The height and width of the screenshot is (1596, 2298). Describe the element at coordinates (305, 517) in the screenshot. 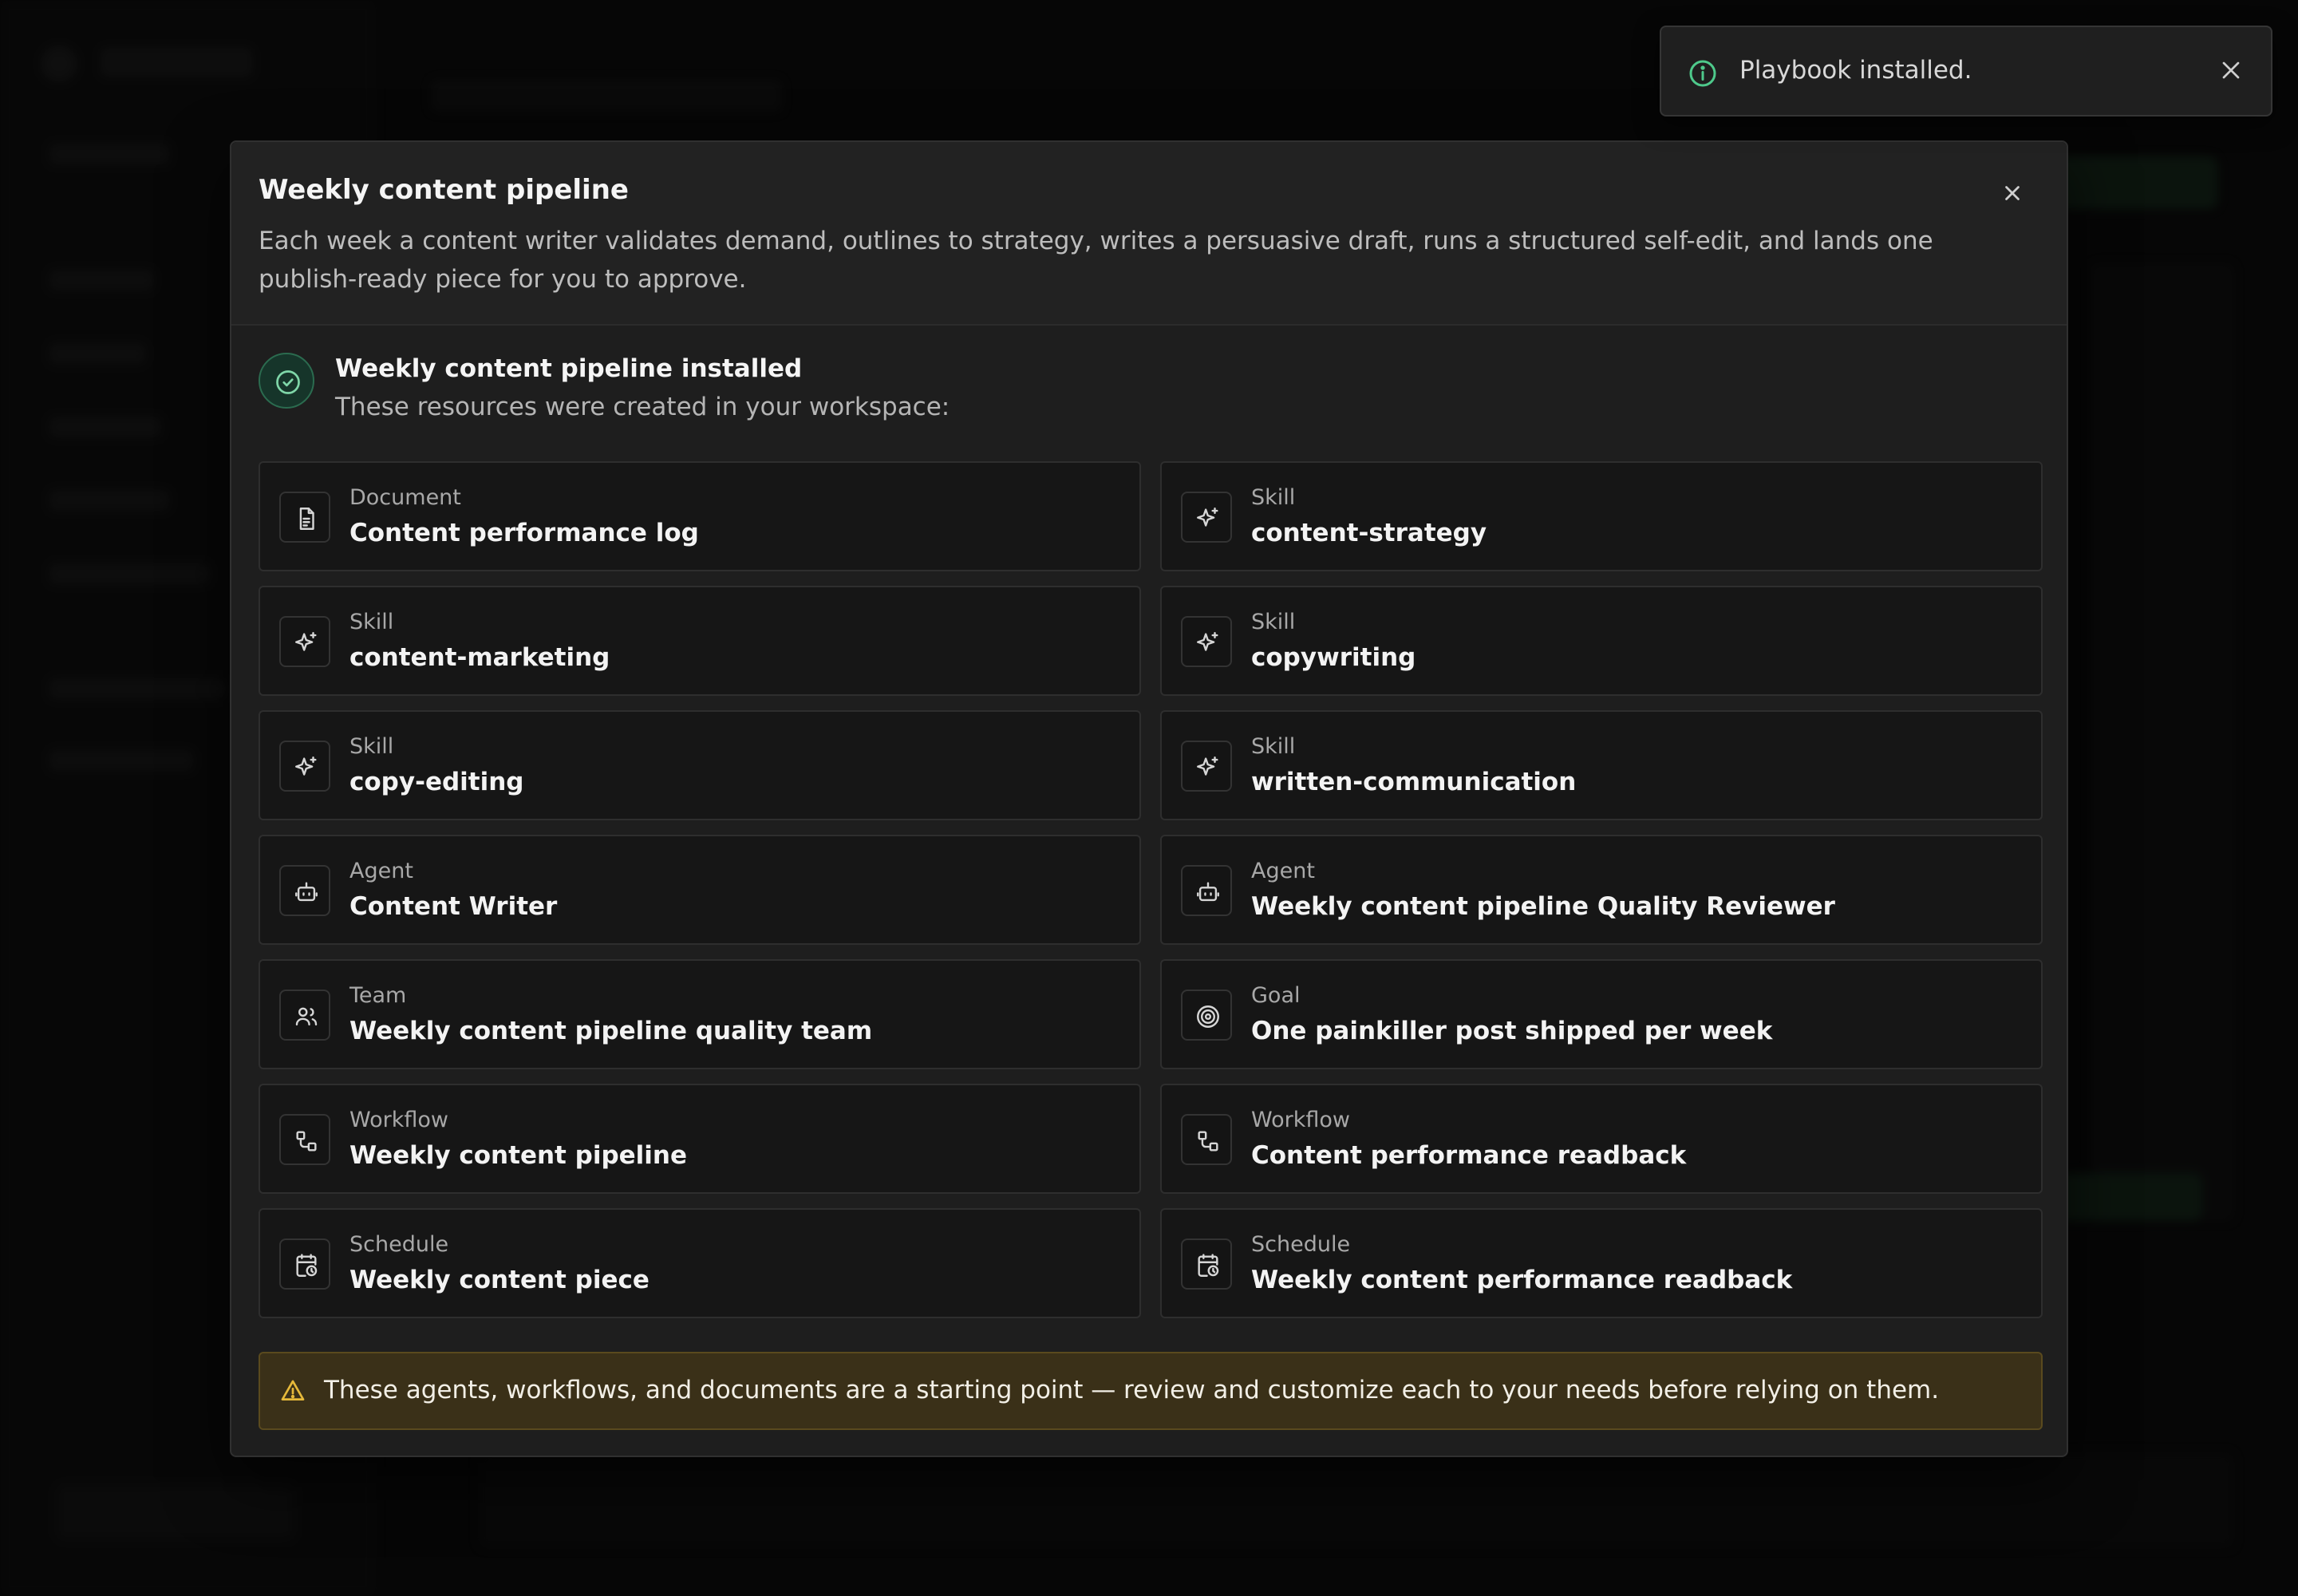

I see `document-icon` at that location.